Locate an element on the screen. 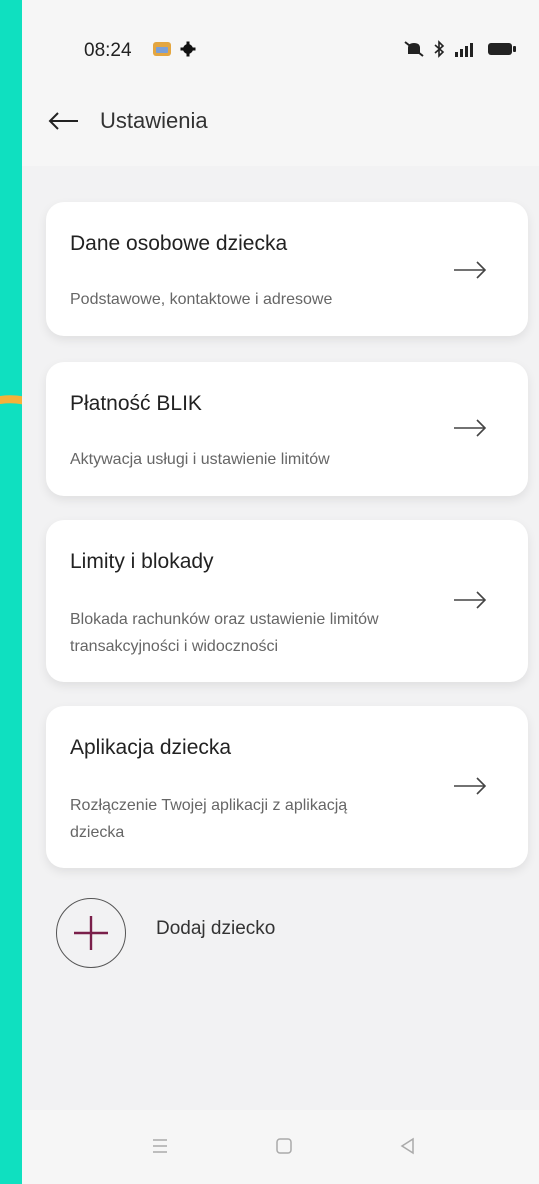 This screenshot has height=1184, width=539. app-bar: Ustawienia is located at coordinates (280, 129).